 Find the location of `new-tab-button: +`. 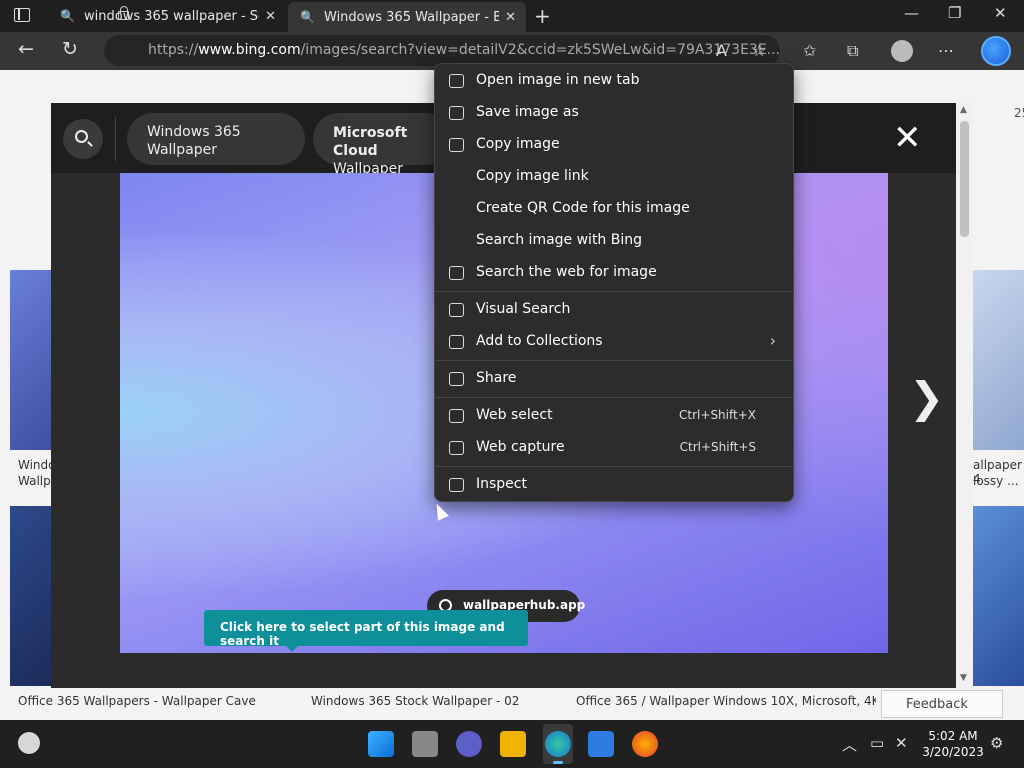

new-tab-button: + is located at coordinates (542, 16).